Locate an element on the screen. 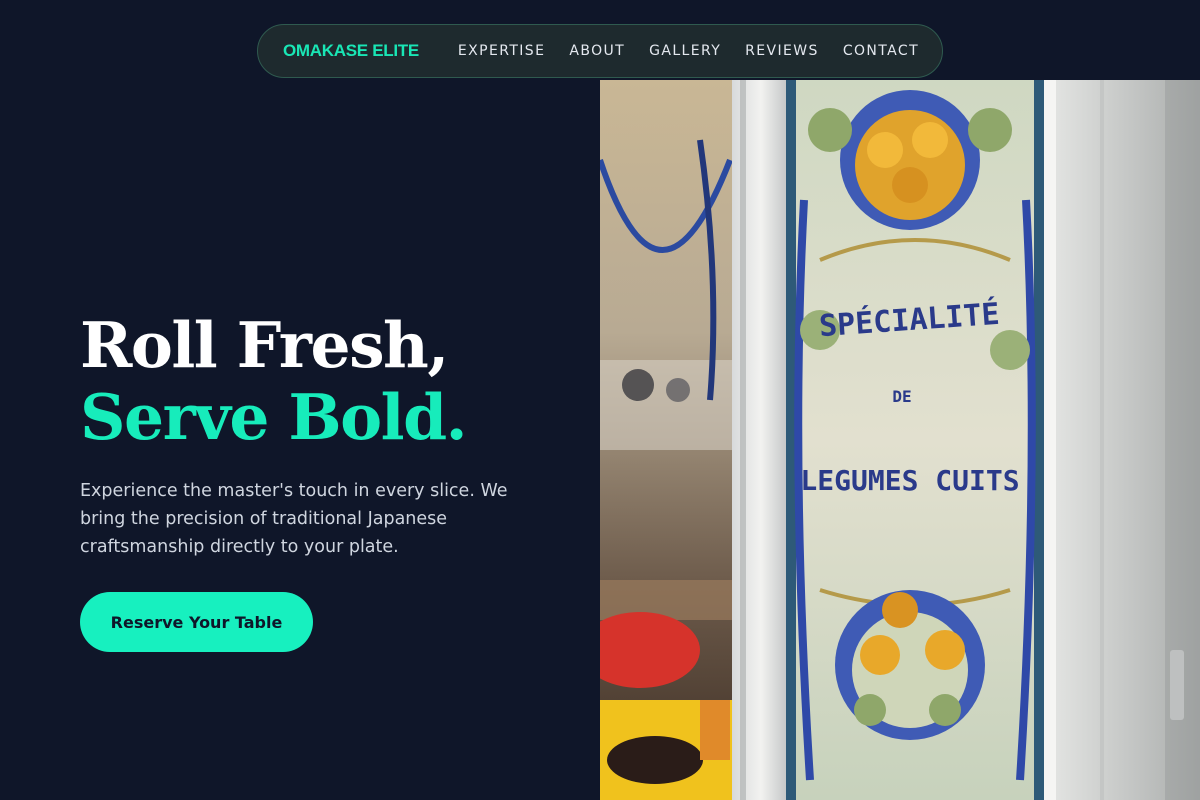  nav-link-about: ABOUT is located at coordinates (597, 51).